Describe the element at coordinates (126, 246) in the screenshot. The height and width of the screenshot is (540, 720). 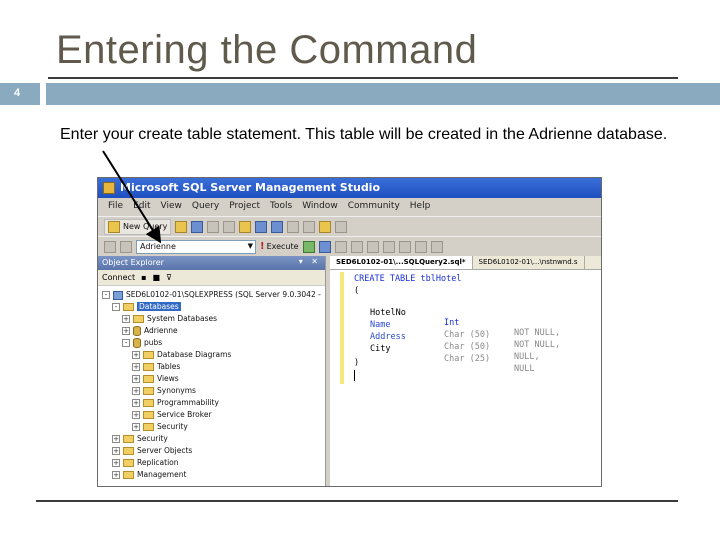
I see `change-connection-icon` at that location.